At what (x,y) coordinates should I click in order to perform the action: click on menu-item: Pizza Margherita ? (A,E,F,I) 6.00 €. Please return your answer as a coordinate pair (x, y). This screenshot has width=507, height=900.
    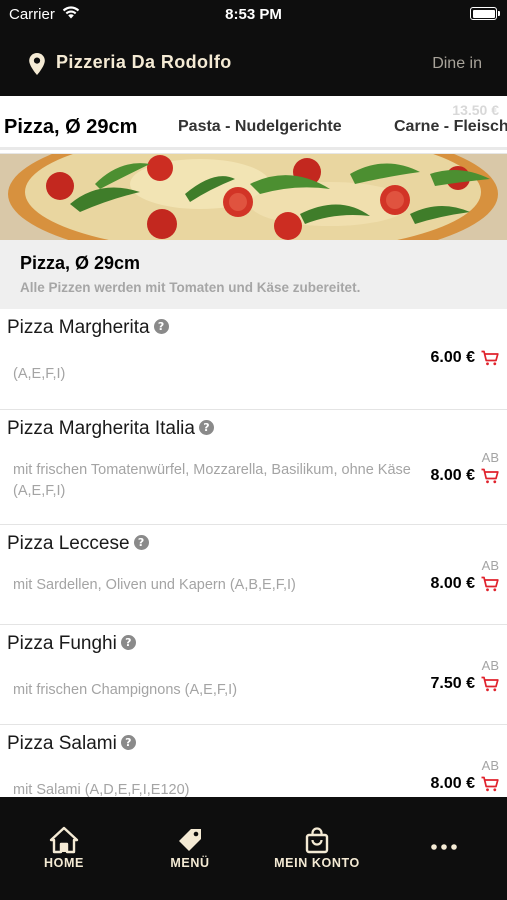
    Looking at the image, I should click on (253, 359).